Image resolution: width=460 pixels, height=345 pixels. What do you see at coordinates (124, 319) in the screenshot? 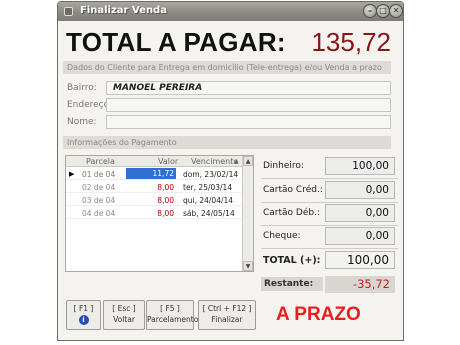
I see `voltar-label: Voltar` at bounding box center [124, 319].